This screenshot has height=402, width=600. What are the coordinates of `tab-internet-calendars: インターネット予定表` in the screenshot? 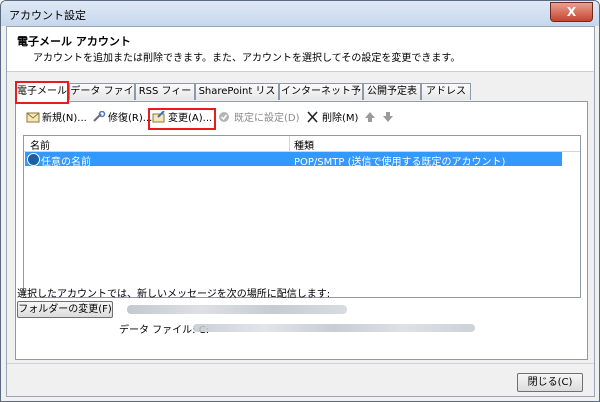 It's located at (321, 98).